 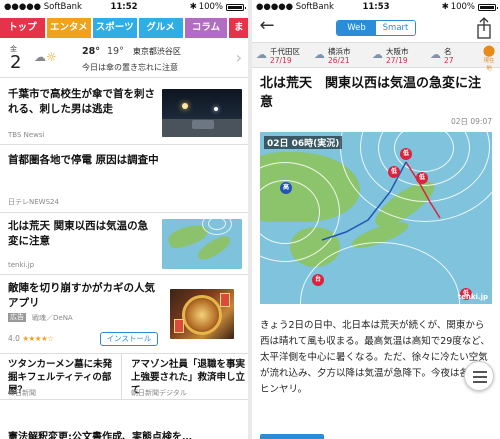 What do you see at coordinates (356, 28) in the screenshot?
I see `web-mode-button: Web` at bounding box center [356, 28].